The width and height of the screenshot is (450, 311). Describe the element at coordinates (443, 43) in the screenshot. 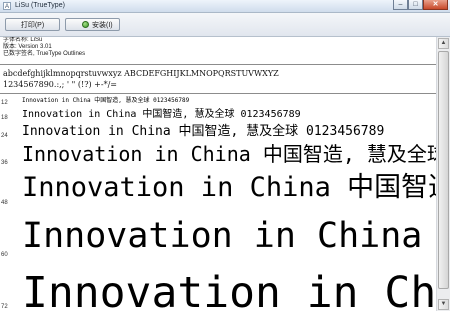

I see `scroll-up-arrow-icon: ▲` at that location.